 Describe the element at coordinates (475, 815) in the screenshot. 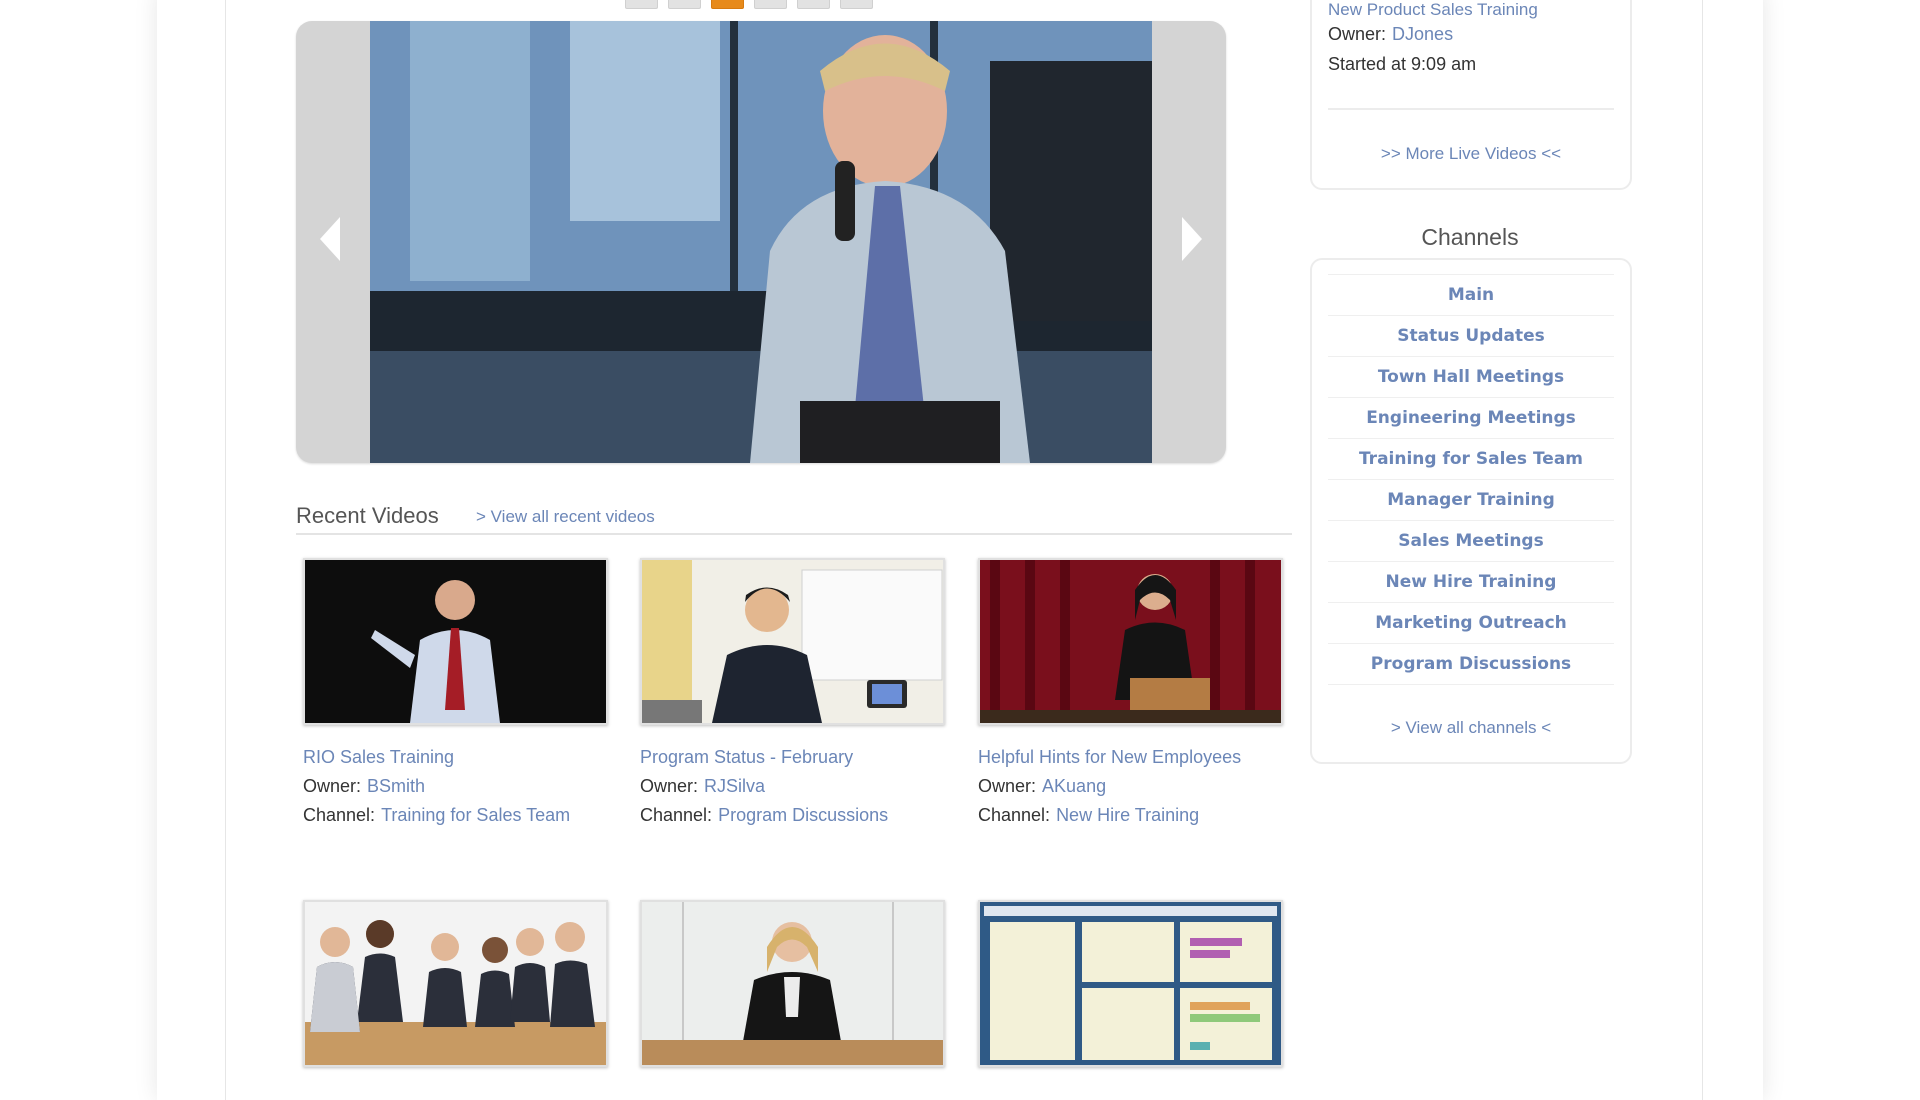

I see `channel-link: Training for Sales Team` at that location.